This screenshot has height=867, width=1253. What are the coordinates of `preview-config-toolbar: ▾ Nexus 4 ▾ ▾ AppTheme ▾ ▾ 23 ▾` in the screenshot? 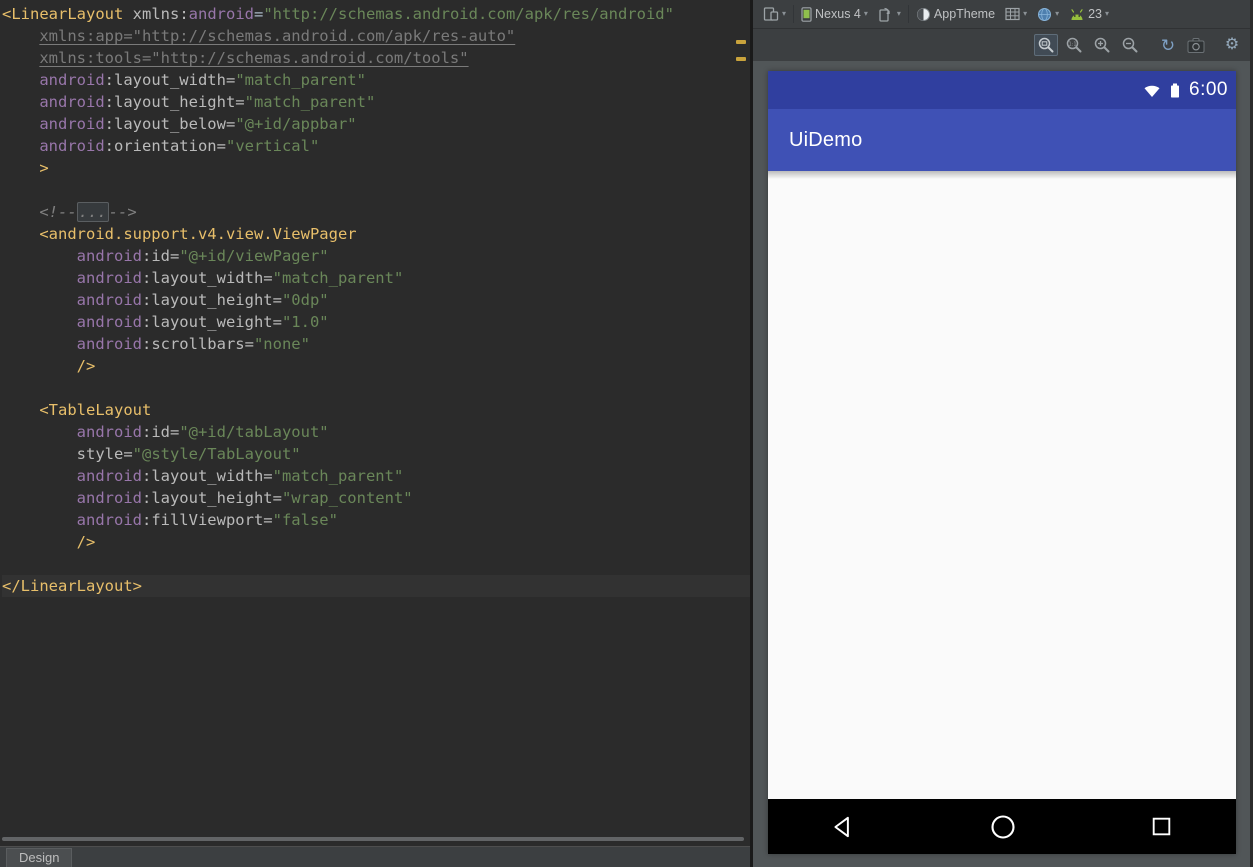 It's located at (1001, 14).